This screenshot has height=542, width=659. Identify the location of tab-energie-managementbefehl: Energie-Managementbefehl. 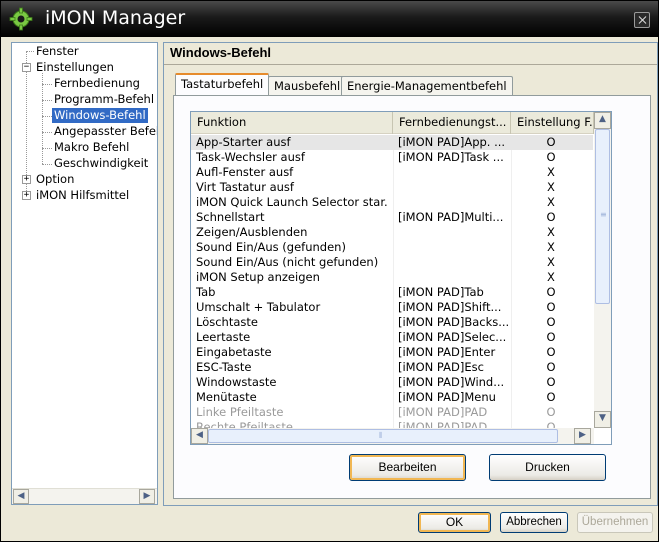
(427, 86).